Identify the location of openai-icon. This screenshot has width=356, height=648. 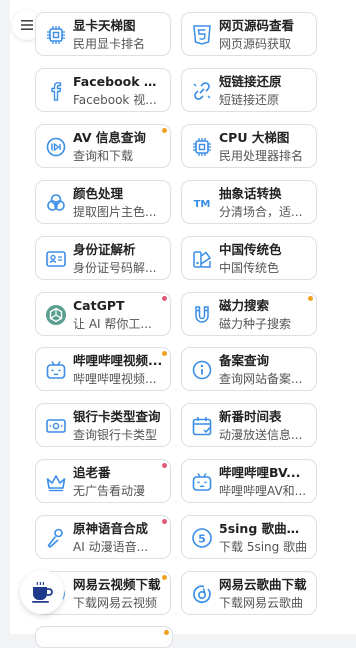
(56, 315).